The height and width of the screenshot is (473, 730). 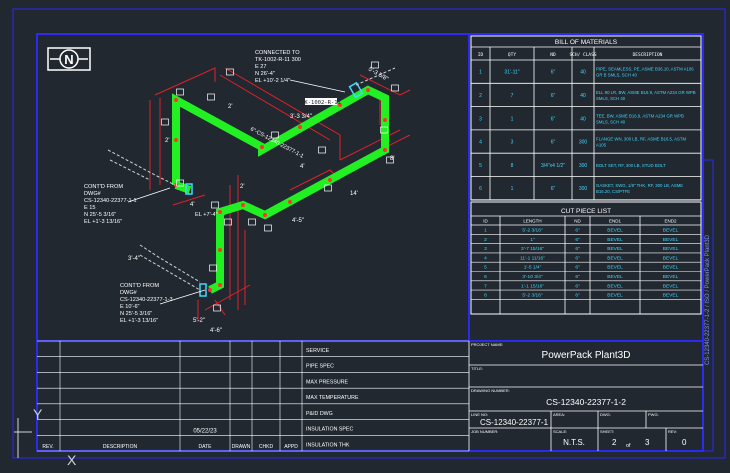 I want to click on bom-cell-description: TEE, BW, ASME B16.9, ASTM A234 GR WPB, so click(x=640, y=115).